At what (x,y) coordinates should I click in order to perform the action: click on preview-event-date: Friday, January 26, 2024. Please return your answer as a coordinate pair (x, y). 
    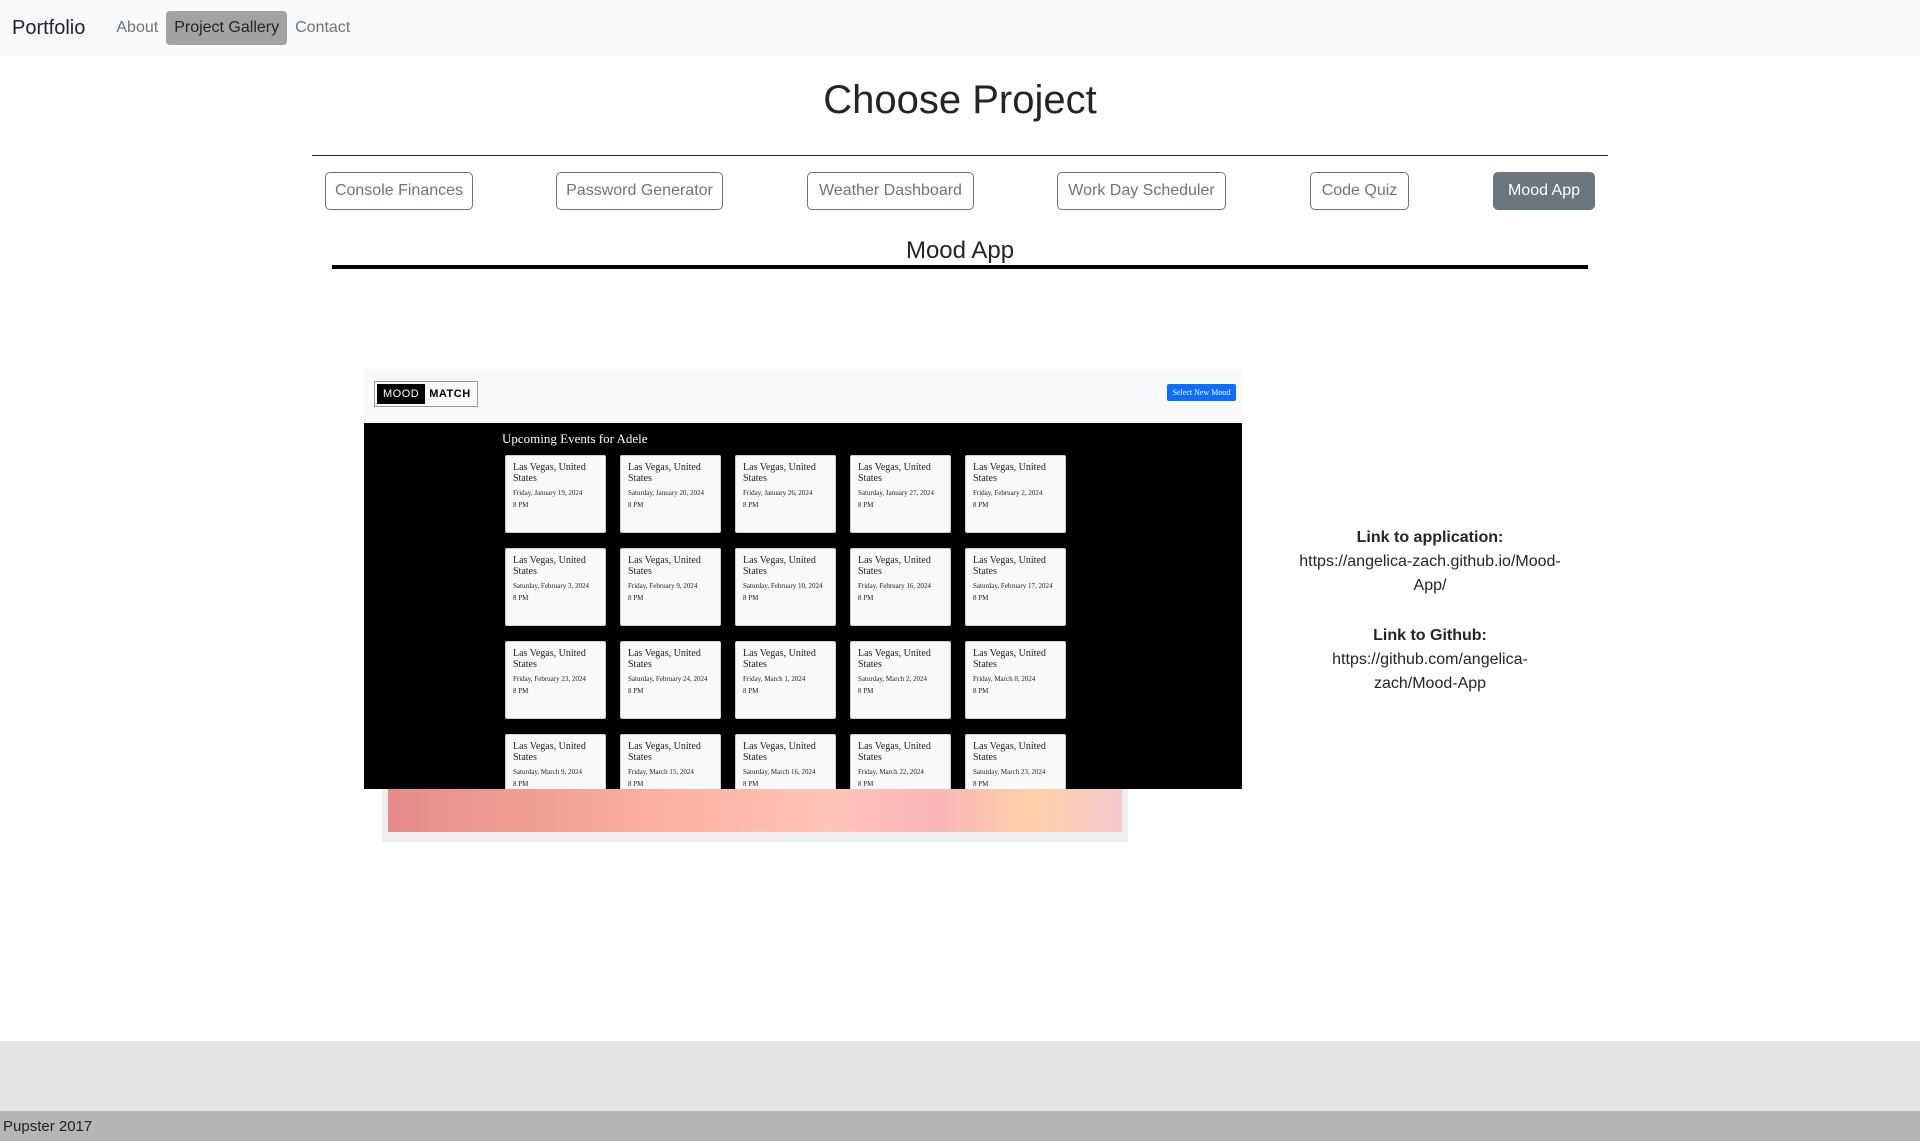
    Looking at the image, I should click on (778, 493).